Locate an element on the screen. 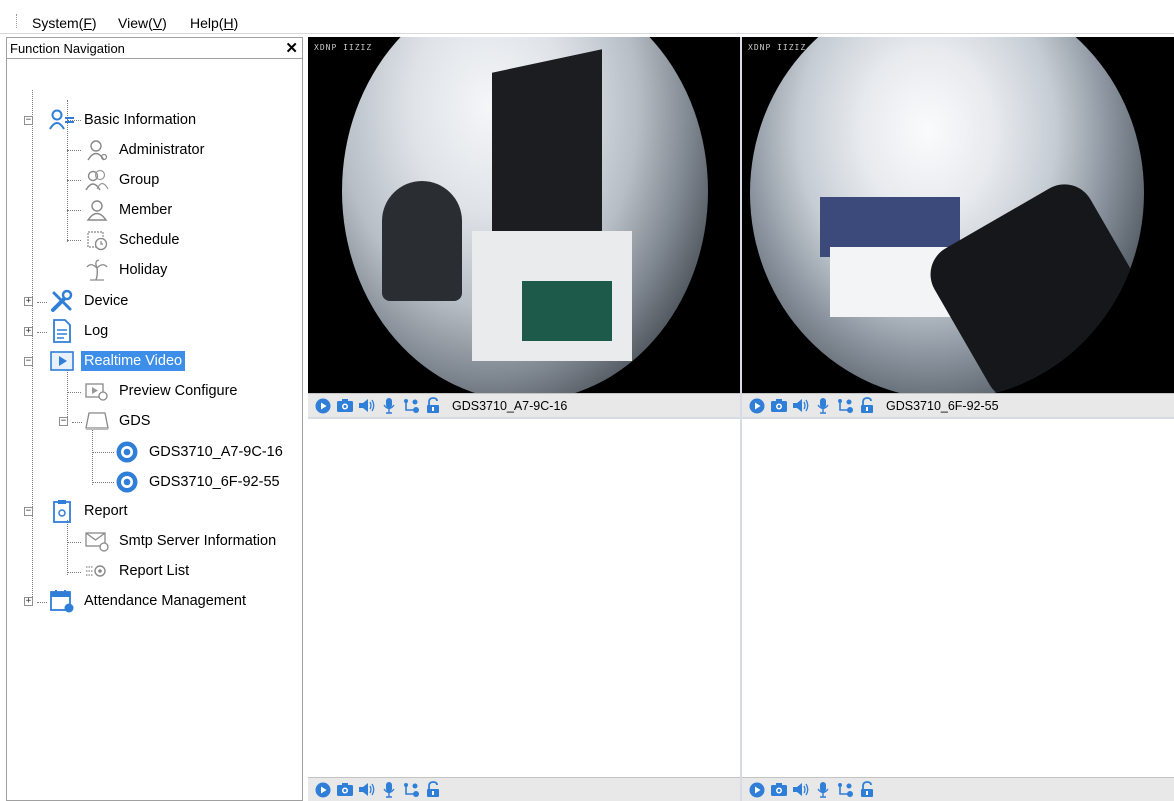  close-icon: ✕ is located at coordinates (291, 48).